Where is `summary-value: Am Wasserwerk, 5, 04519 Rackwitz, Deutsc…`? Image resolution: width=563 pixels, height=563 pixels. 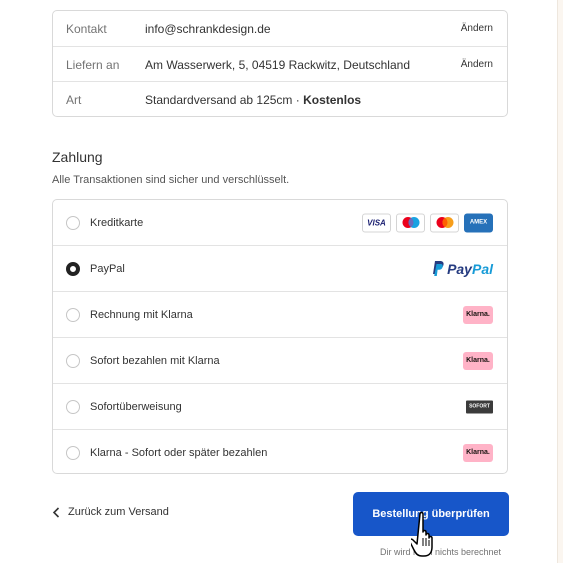 summary-value: Am Wasserwerk, 5, 04519 Rackwitz, Deutsc… is located at coordinates (277, 64).